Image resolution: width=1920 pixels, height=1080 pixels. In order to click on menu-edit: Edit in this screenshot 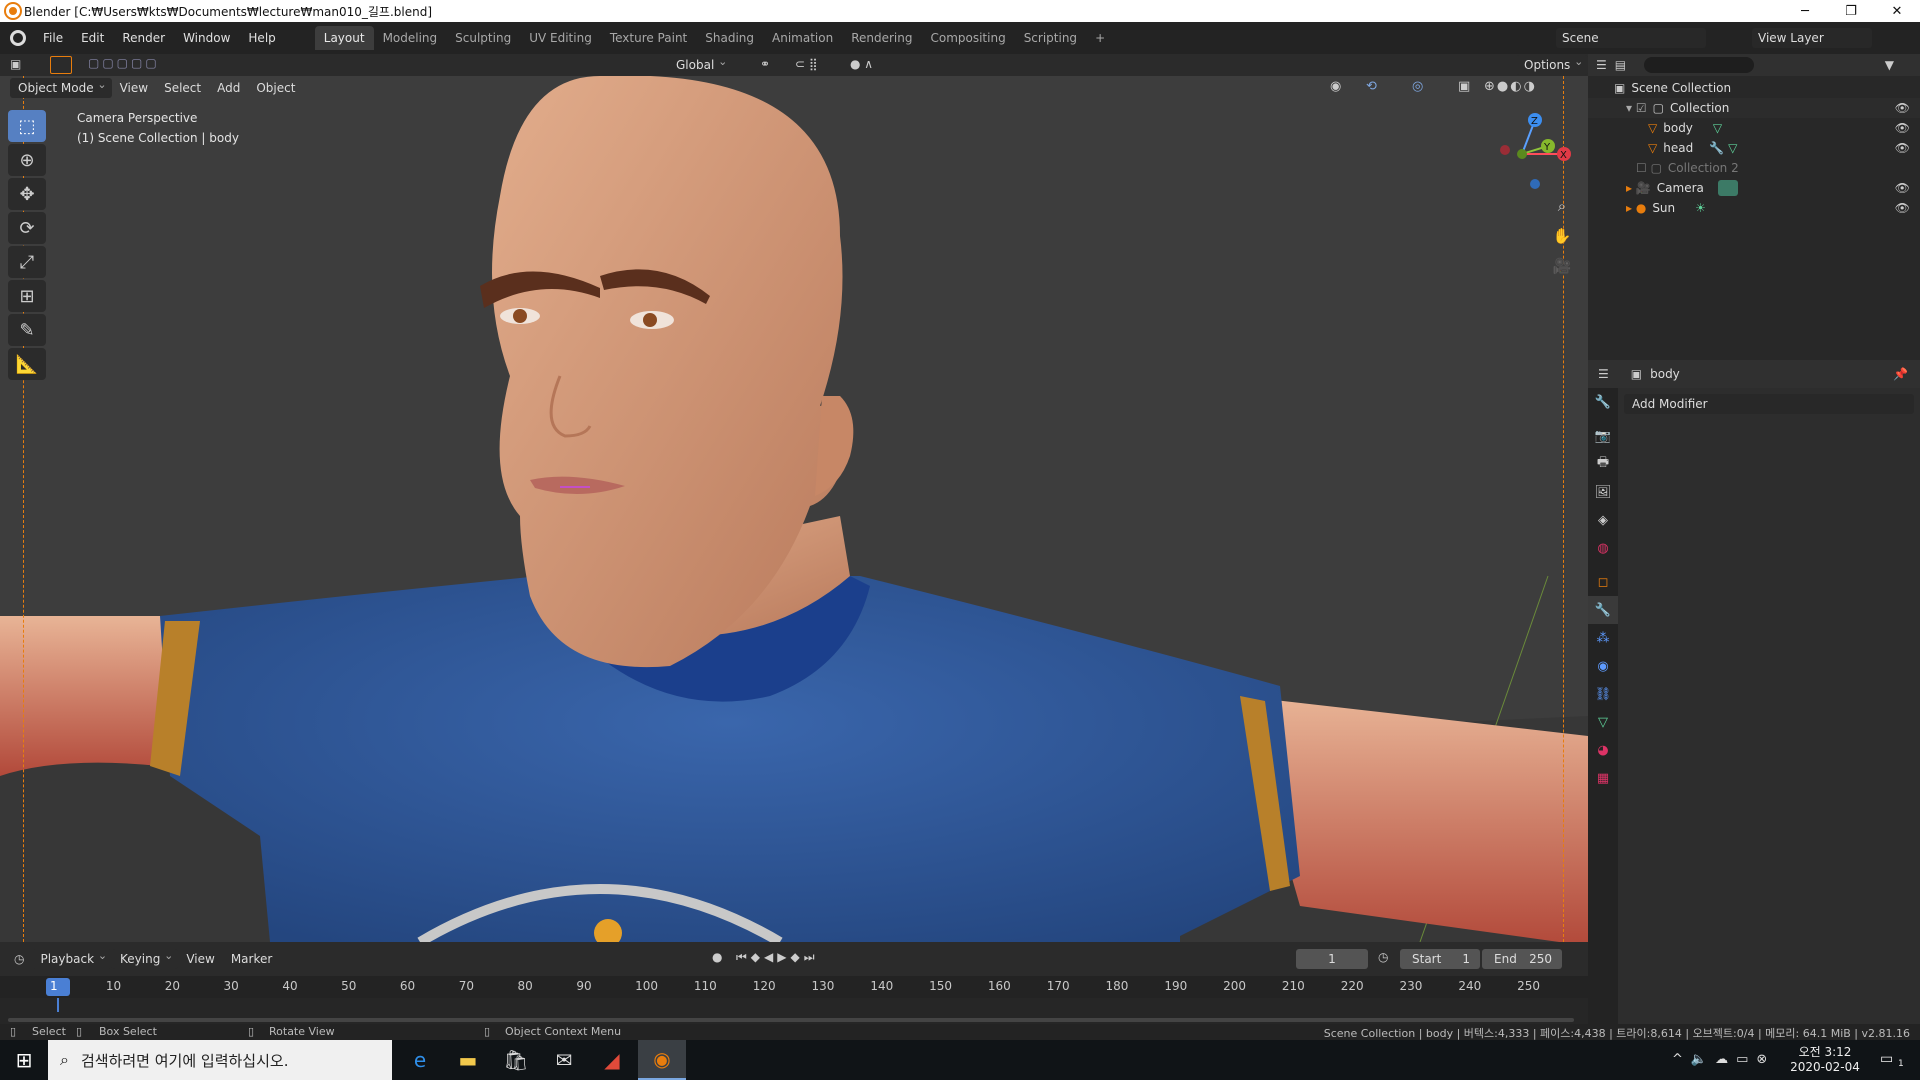, I will do `click(92, 38)`.